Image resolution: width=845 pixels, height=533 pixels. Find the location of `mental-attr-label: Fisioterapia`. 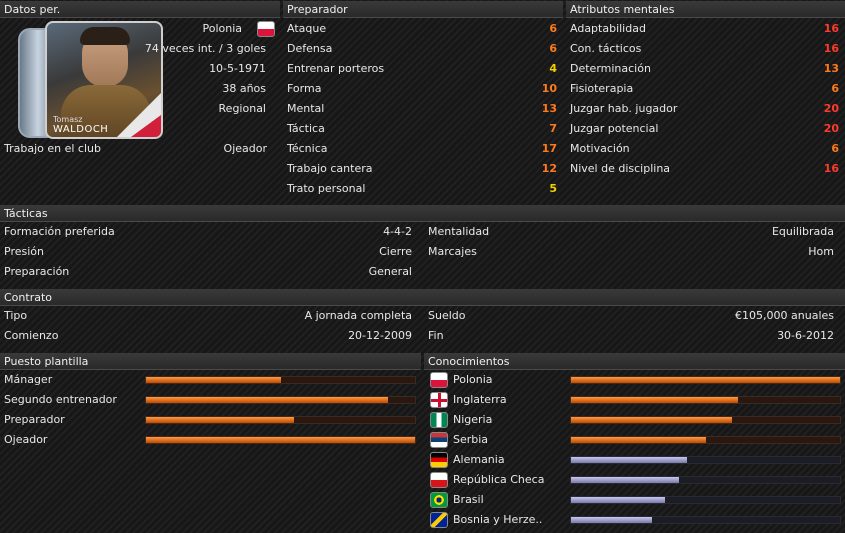

mental-attr-label: Fisioterapia is located at coordinates (602, 88).